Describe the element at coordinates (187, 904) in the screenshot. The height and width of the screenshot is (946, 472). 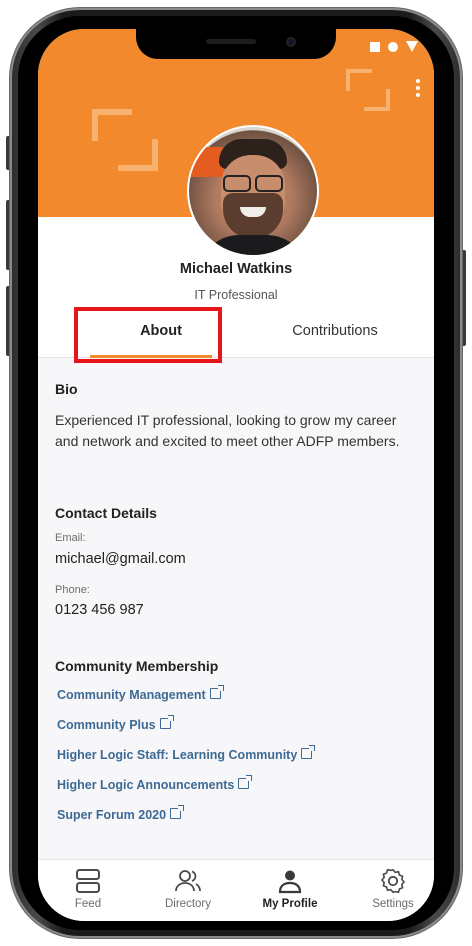
I see `nav-directory-label: Directory` at that location.